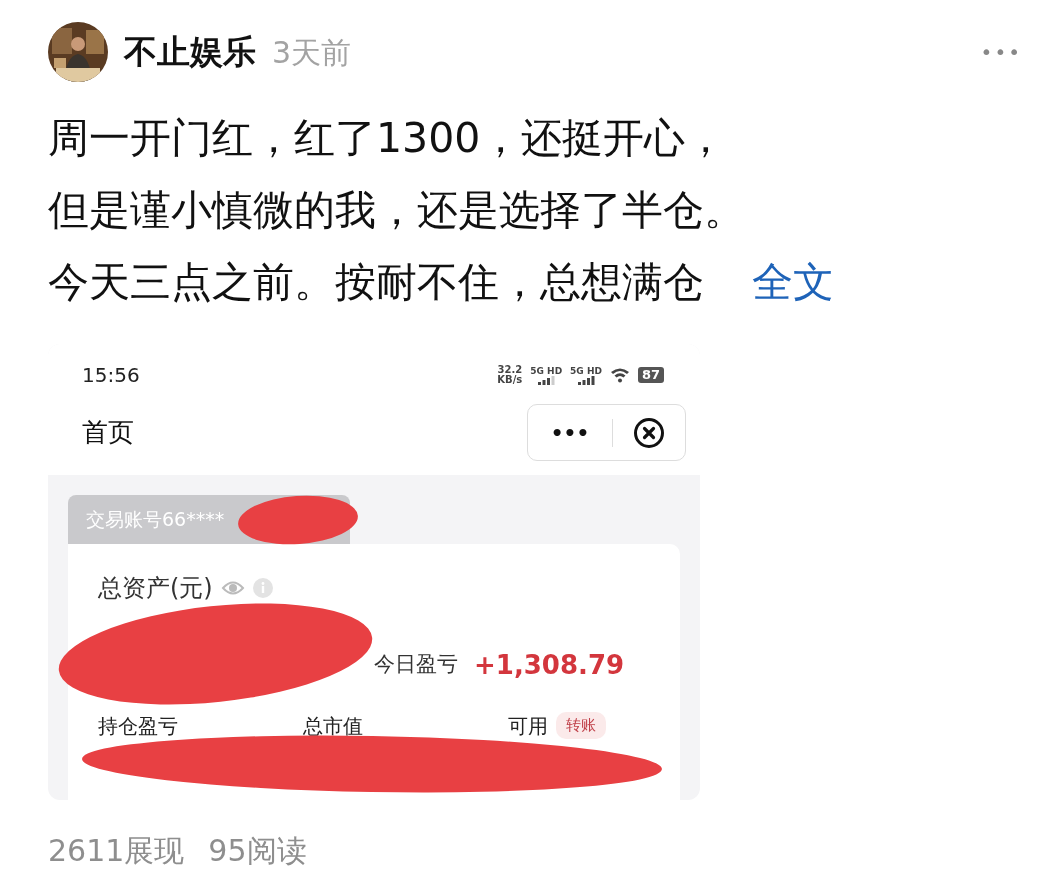 The width and height of the screenshot is (1056, 884). What do you see at coordinates (155, 588) in the screenshot?
I see `total-assets-label: 总资产(元)` at bounding box center [155, 588].